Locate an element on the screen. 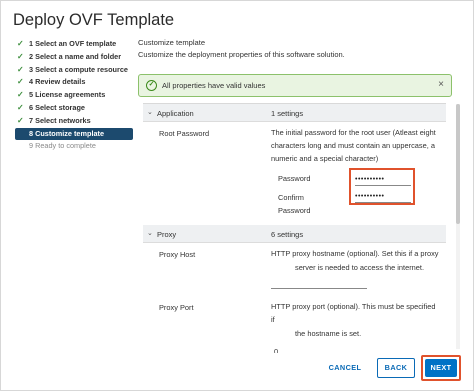 The height and width of the screenshot is (391, 474). step-8-active: 8 Customize template is located at coordinates (74, 134).